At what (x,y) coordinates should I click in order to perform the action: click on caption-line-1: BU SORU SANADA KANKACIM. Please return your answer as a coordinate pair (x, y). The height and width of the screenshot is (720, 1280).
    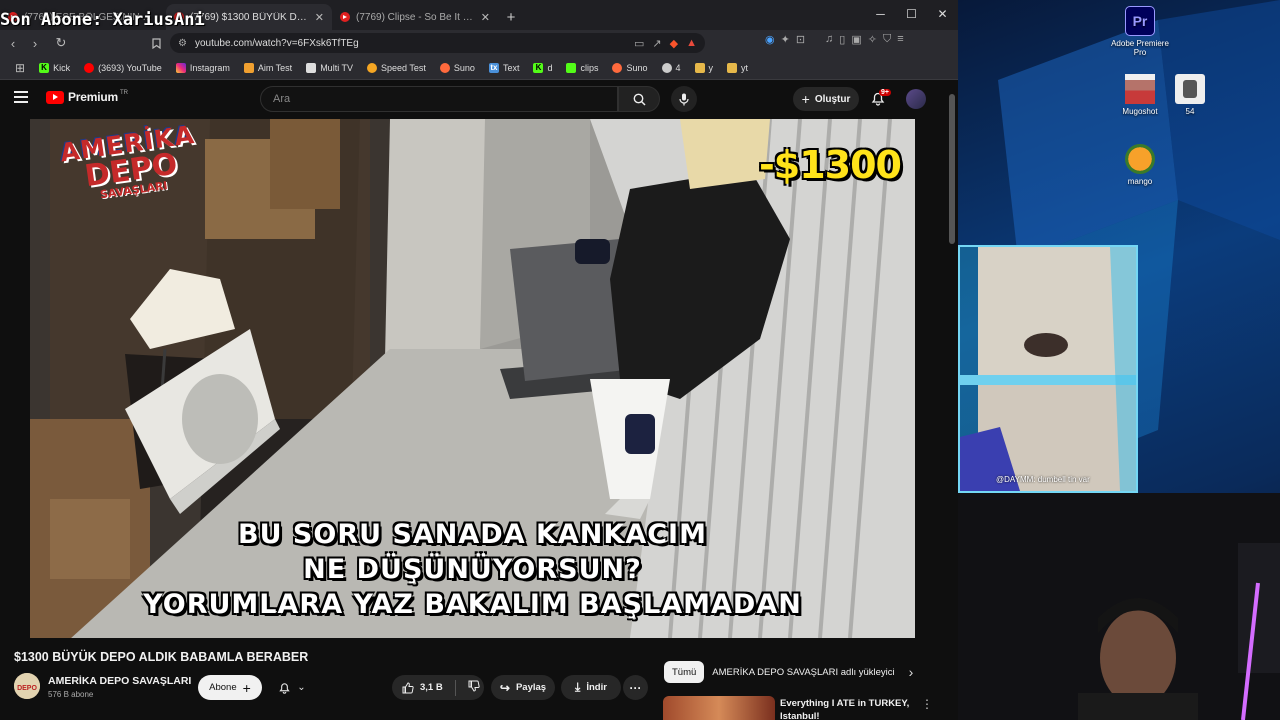
    Looking at the image, I should click on (472, 534).